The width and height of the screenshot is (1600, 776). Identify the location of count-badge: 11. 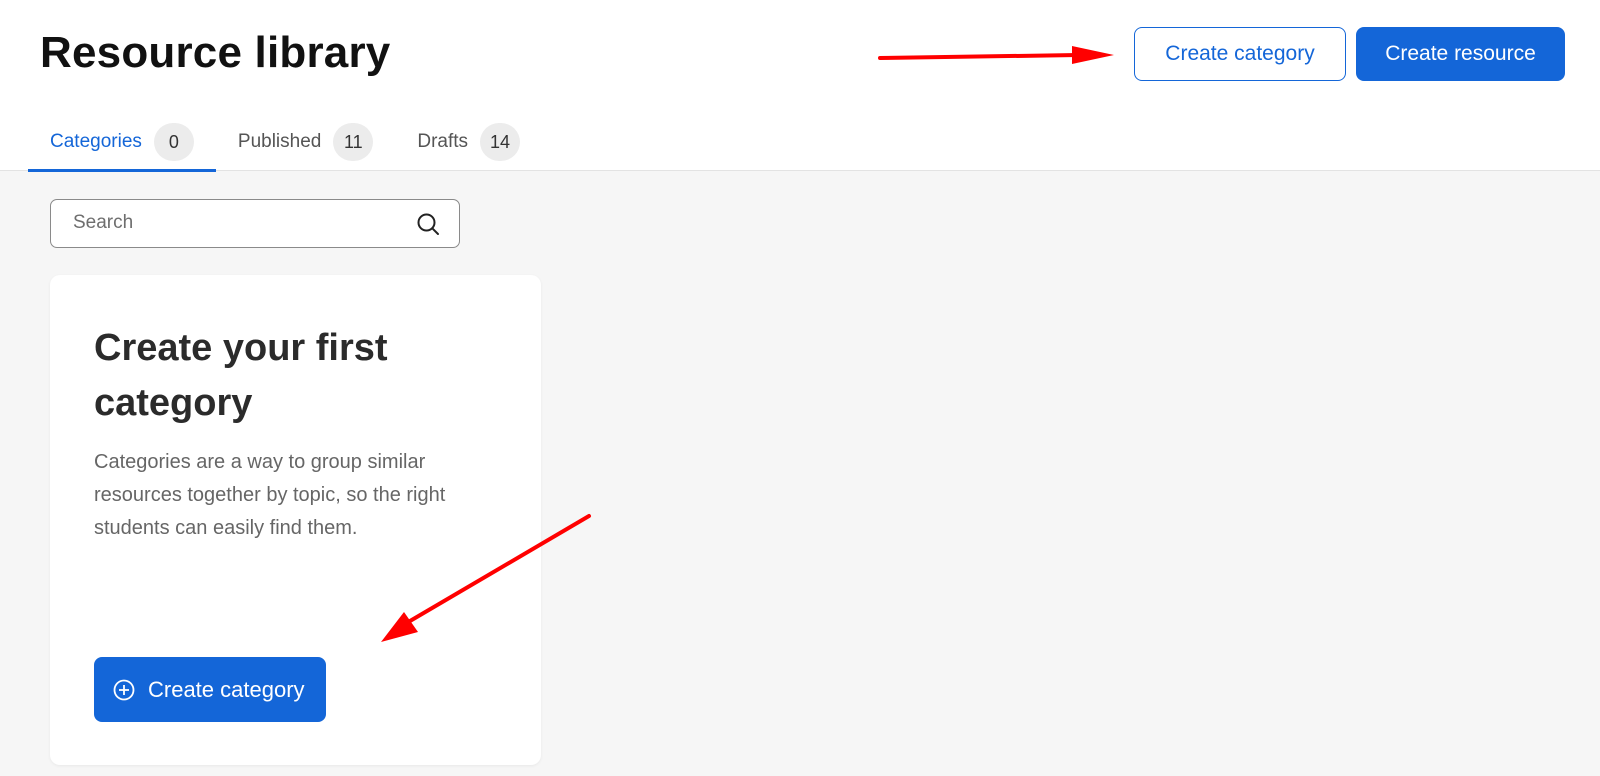
(353, 142).